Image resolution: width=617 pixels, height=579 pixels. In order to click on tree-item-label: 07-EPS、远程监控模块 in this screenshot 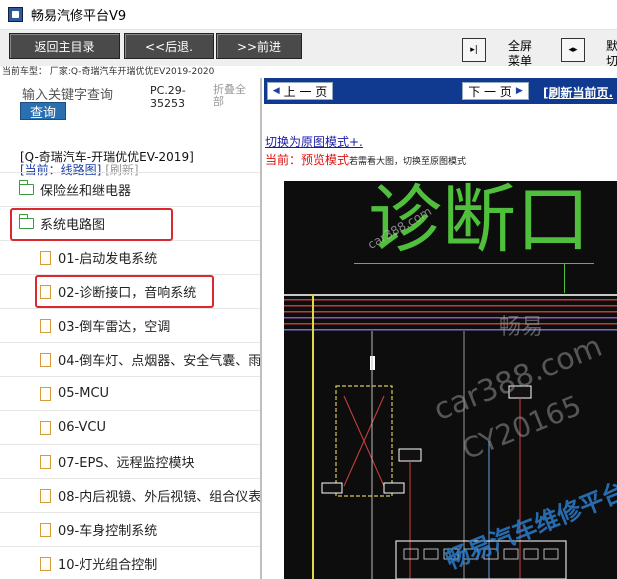, I will do `click(126, 463)`.